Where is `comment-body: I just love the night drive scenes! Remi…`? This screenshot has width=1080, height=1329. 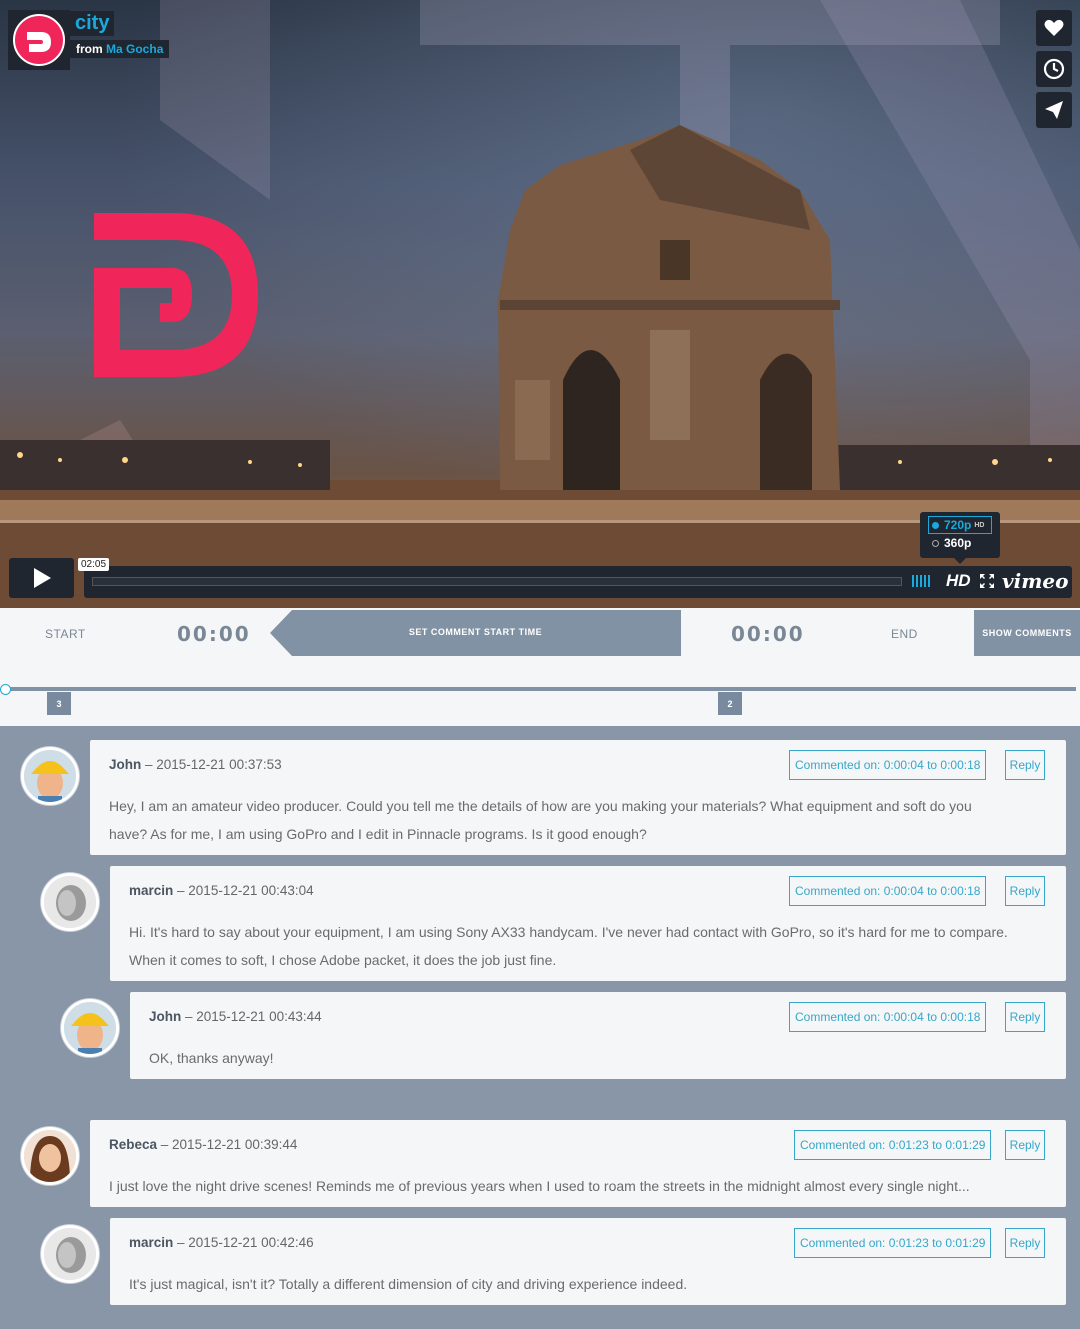 comment-body: I just love the night drive scenes! Remi… is located at coordinates (539, 1186).